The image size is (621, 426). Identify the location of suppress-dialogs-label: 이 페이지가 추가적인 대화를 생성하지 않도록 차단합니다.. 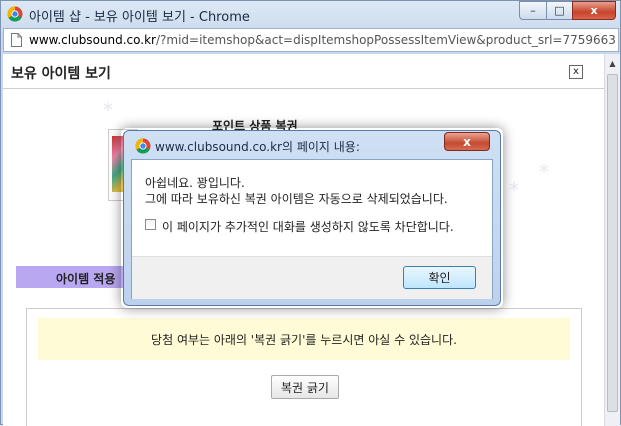
(308, 226).